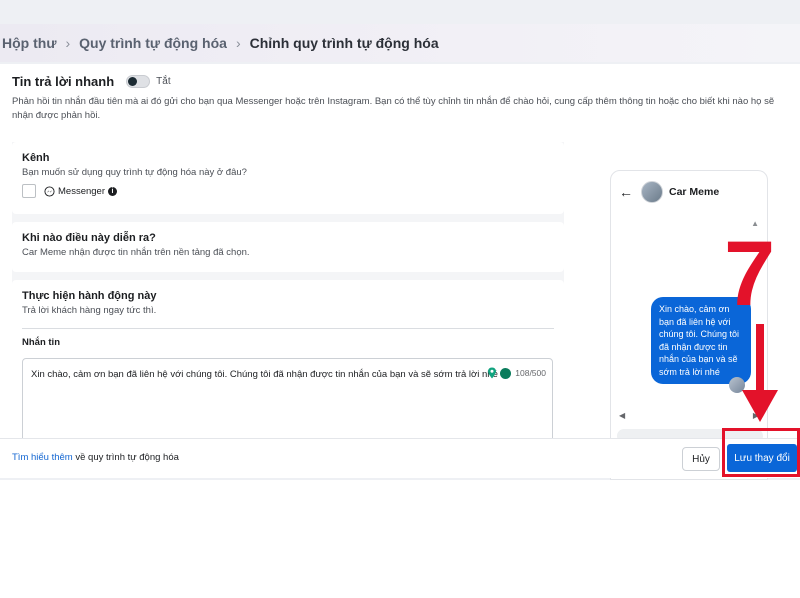 This screenshot has width=800, height=598. Describe the element at coordinates (652, 192) in the screenshot. I see `page-avatar` at that location.